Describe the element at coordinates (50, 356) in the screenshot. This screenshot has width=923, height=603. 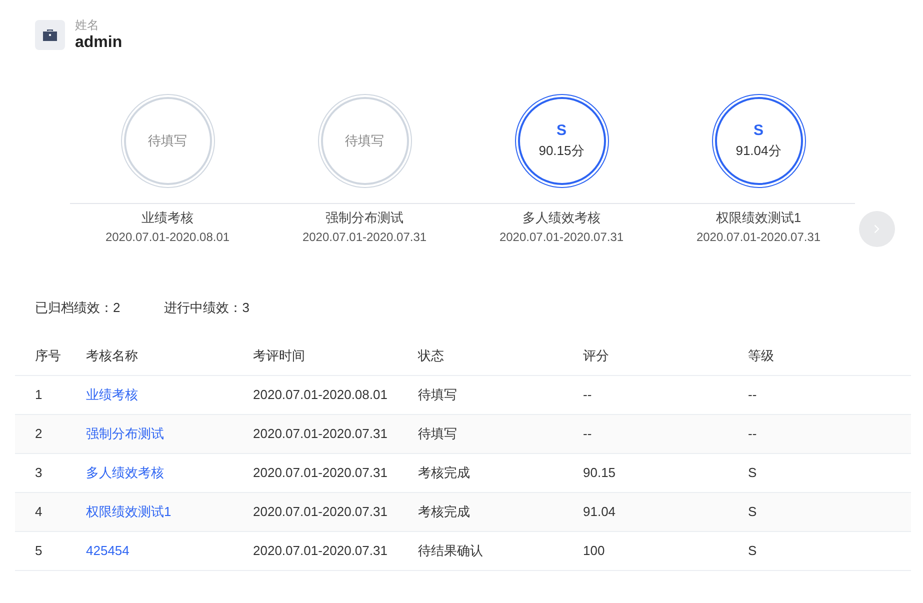
I see `column-header: 序号` at that location.